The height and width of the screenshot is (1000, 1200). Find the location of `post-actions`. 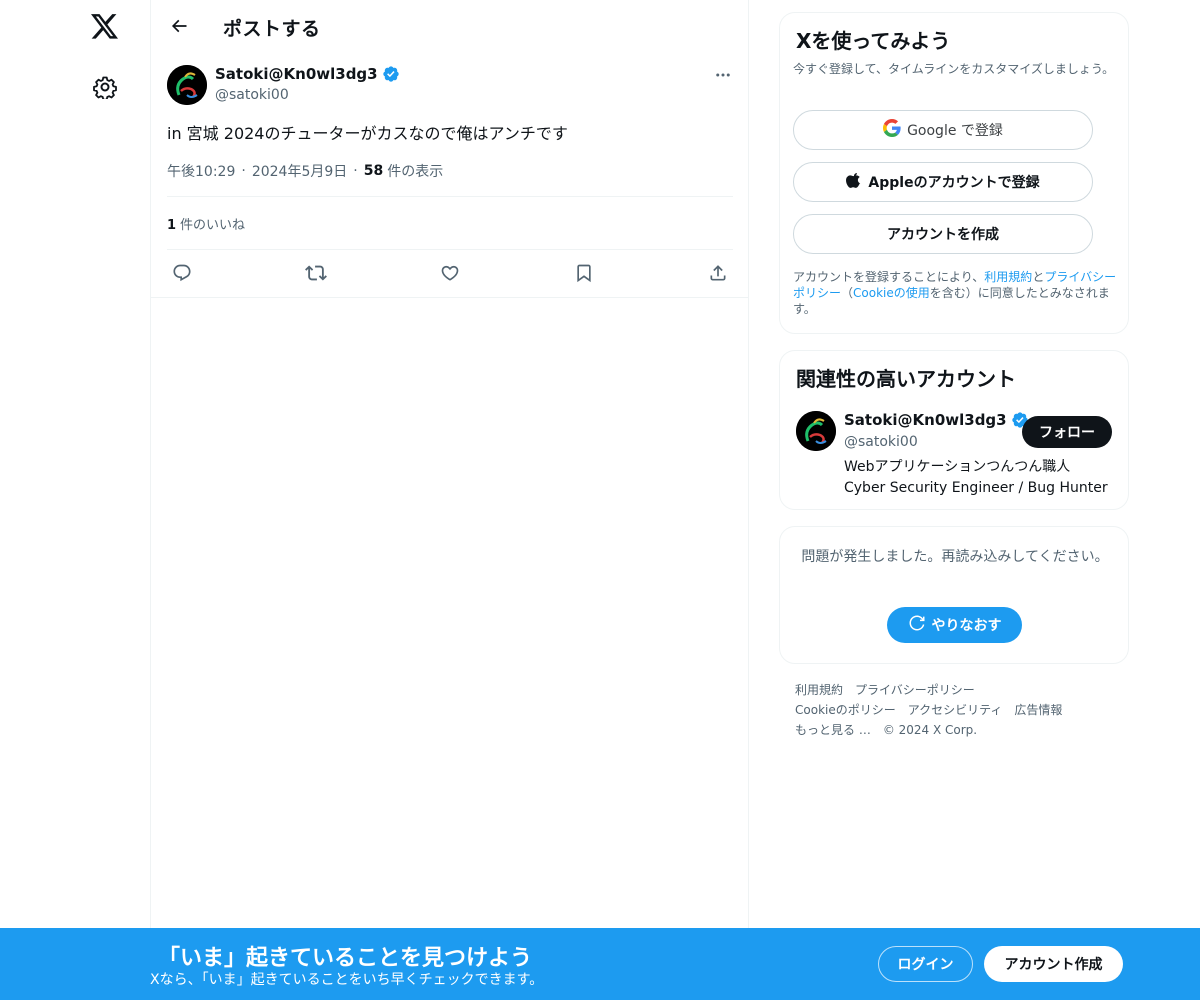

post-actions is located at coordinates (450, 273).